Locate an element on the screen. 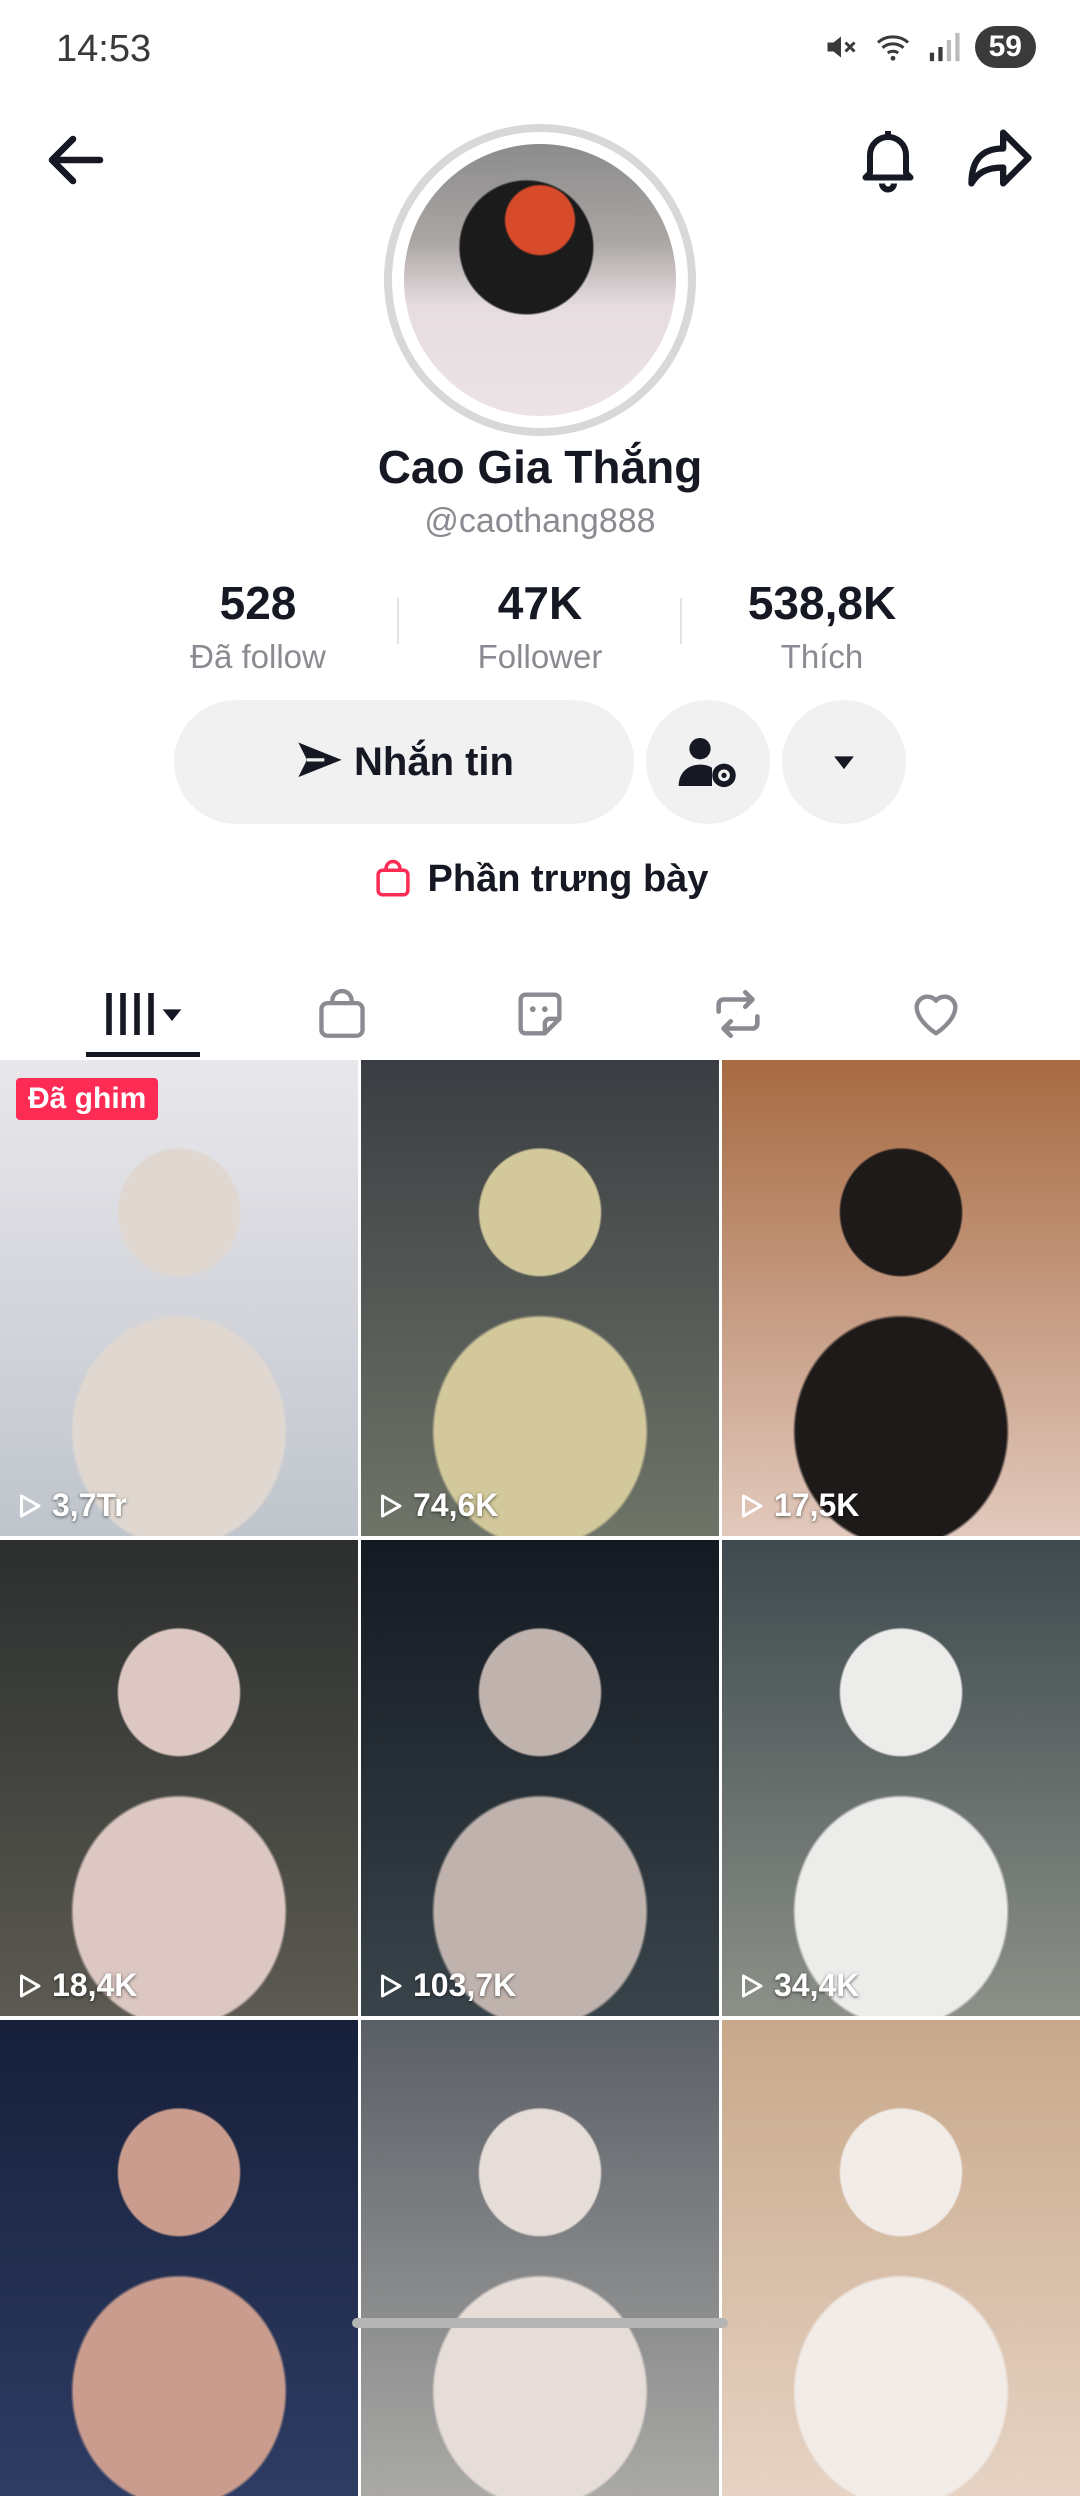  tab-stickers is located at coordinates (540, 1014).